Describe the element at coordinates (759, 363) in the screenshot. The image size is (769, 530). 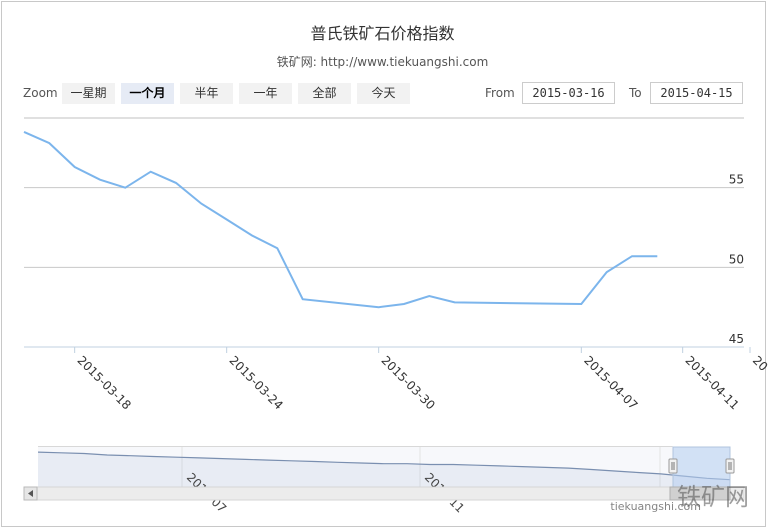
I see `x-tick-label: 20` at that location.